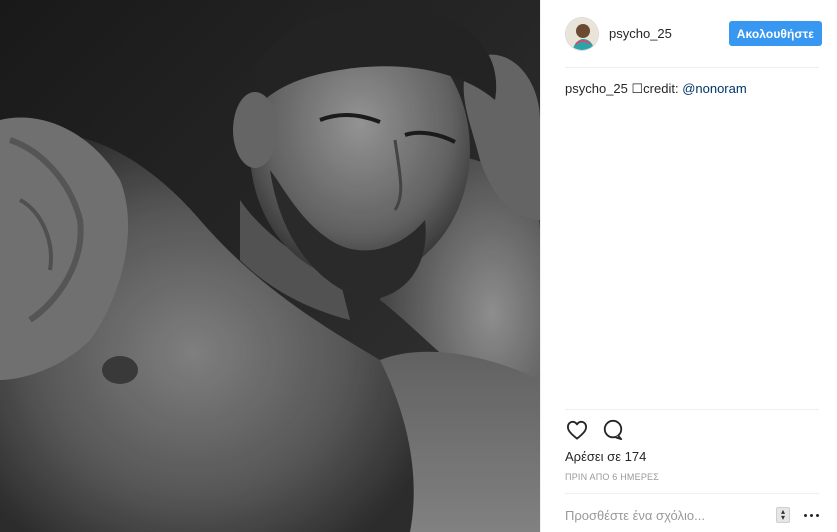 This screenshot has width=837, height=532. Describe the element at coordinates (612, 477) in the screenshot. I see `post-timestamp: ΠΡΙΝ ΑΠΟ 6 ΗΜΕΡΕΣ` at that location.